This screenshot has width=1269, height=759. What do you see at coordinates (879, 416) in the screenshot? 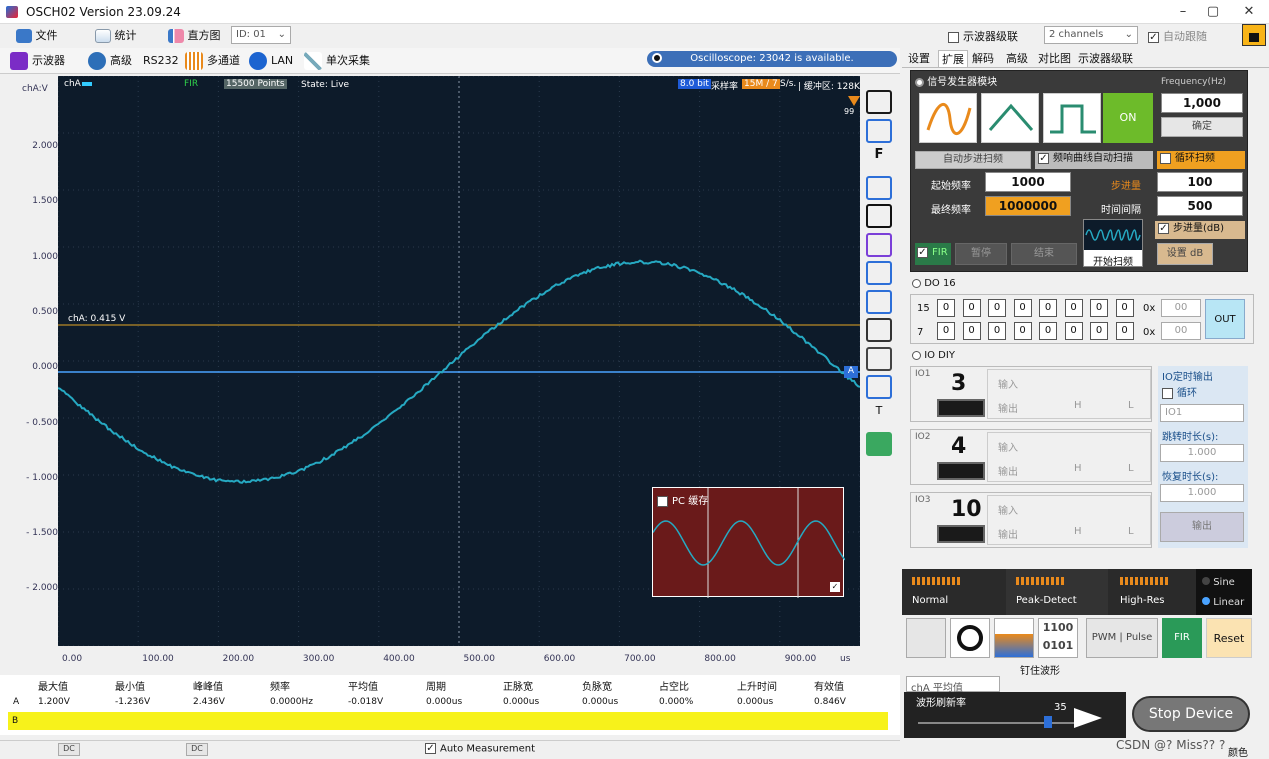
I see `text-icon: T` at bounding box center [879, 416].